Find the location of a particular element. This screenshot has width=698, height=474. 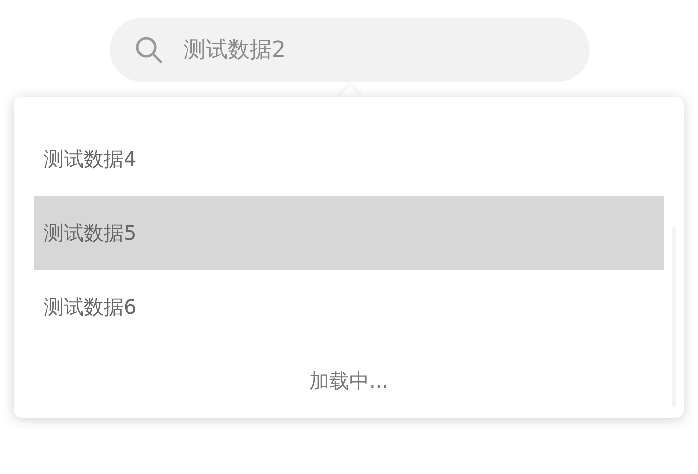

dropdown-option: 测试数据6 is located at coordinates (349, 307).